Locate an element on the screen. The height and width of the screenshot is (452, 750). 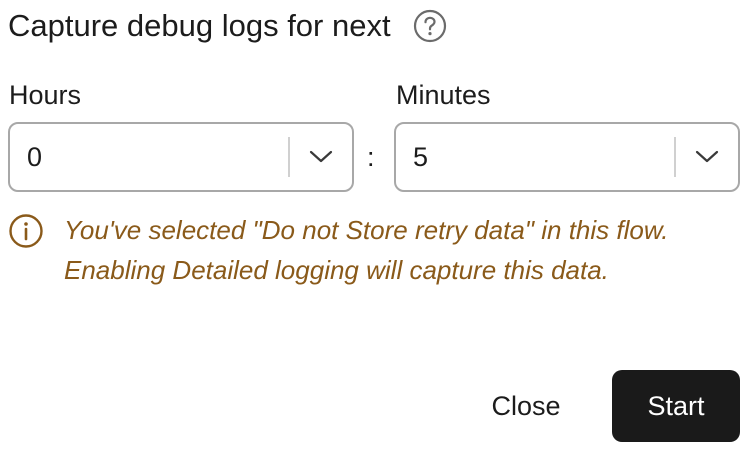
minutes-label: Minutes is located at coordinates (443, 95).